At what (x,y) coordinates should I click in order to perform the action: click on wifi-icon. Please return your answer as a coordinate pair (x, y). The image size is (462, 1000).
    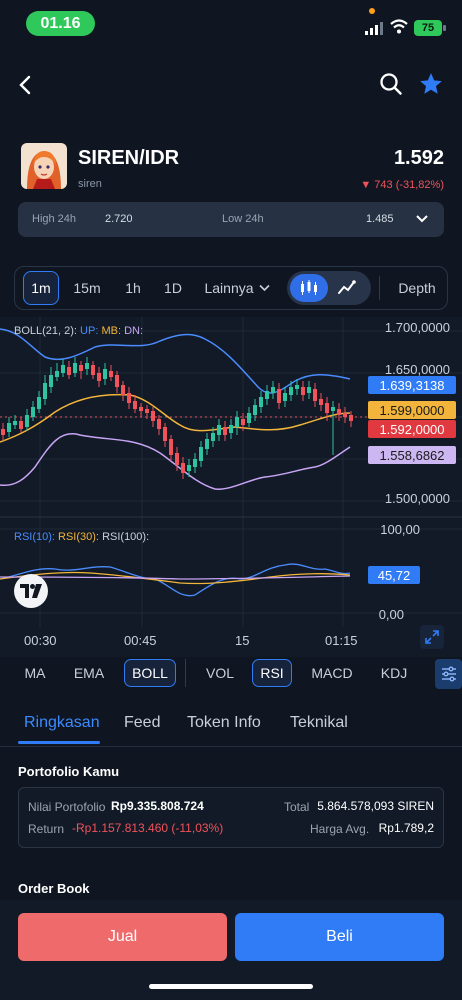
    Looking at the image, I should click on (399, 26).